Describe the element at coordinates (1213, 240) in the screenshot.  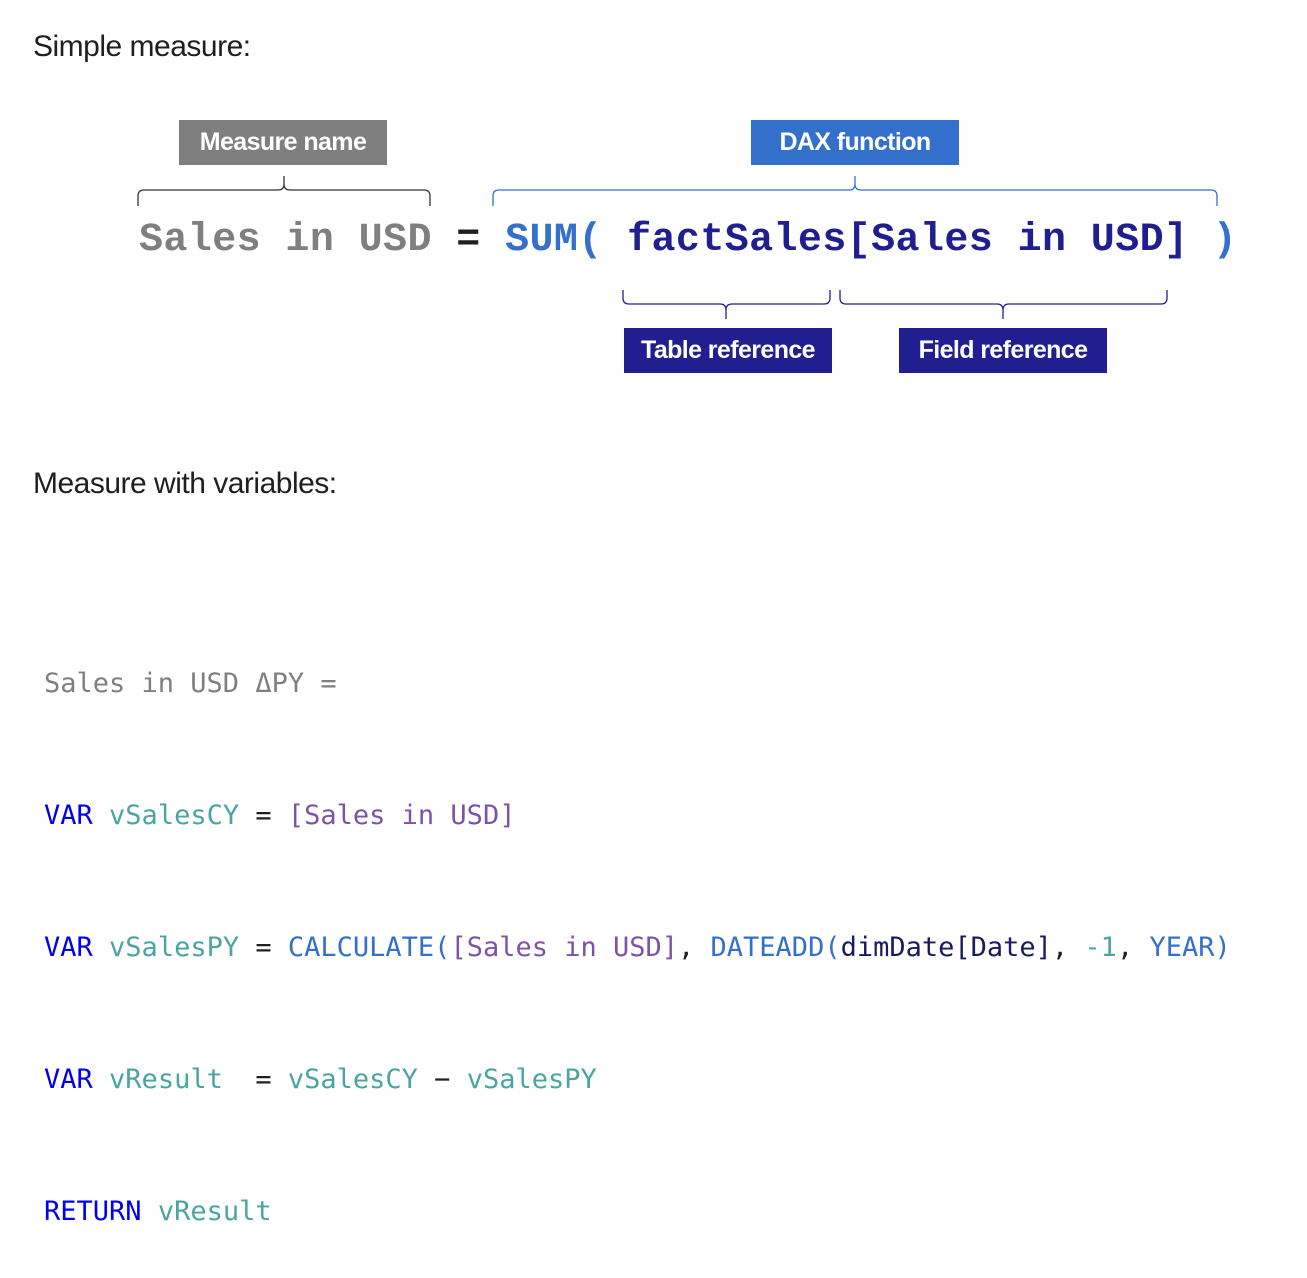
I see `formula-close: )` at that location.